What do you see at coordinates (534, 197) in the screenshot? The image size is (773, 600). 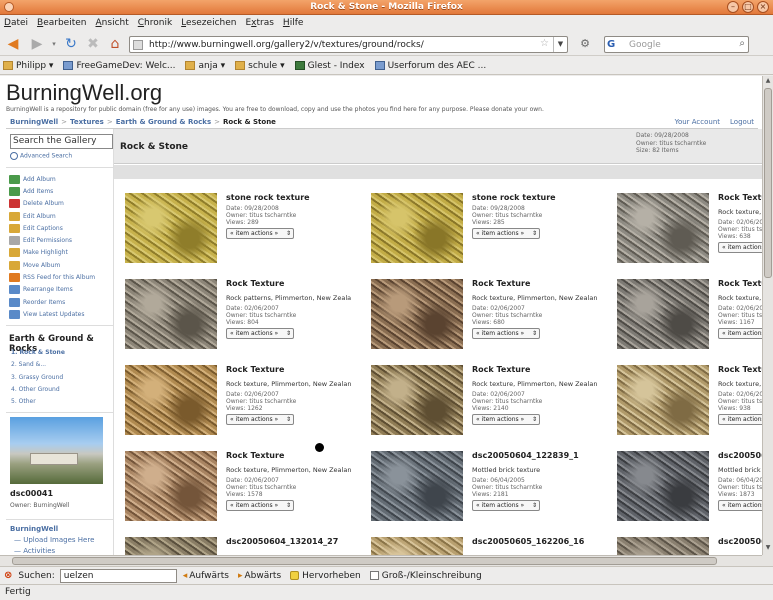 I see `item-title: stone rock texture` at bounding box center [534, 197].